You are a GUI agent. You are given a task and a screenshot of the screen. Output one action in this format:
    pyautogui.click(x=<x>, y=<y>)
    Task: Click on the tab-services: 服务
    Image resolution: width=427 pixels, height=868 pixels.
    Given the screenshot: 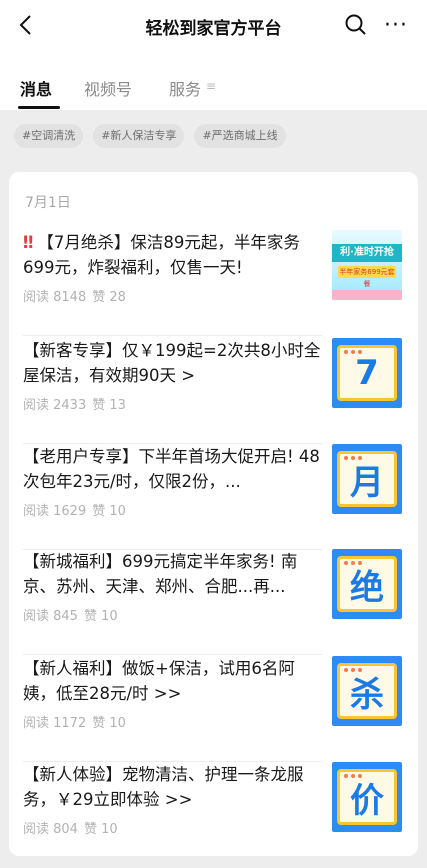 What is the action you would take?
    pyautogui.click(x=185, y=88)
    